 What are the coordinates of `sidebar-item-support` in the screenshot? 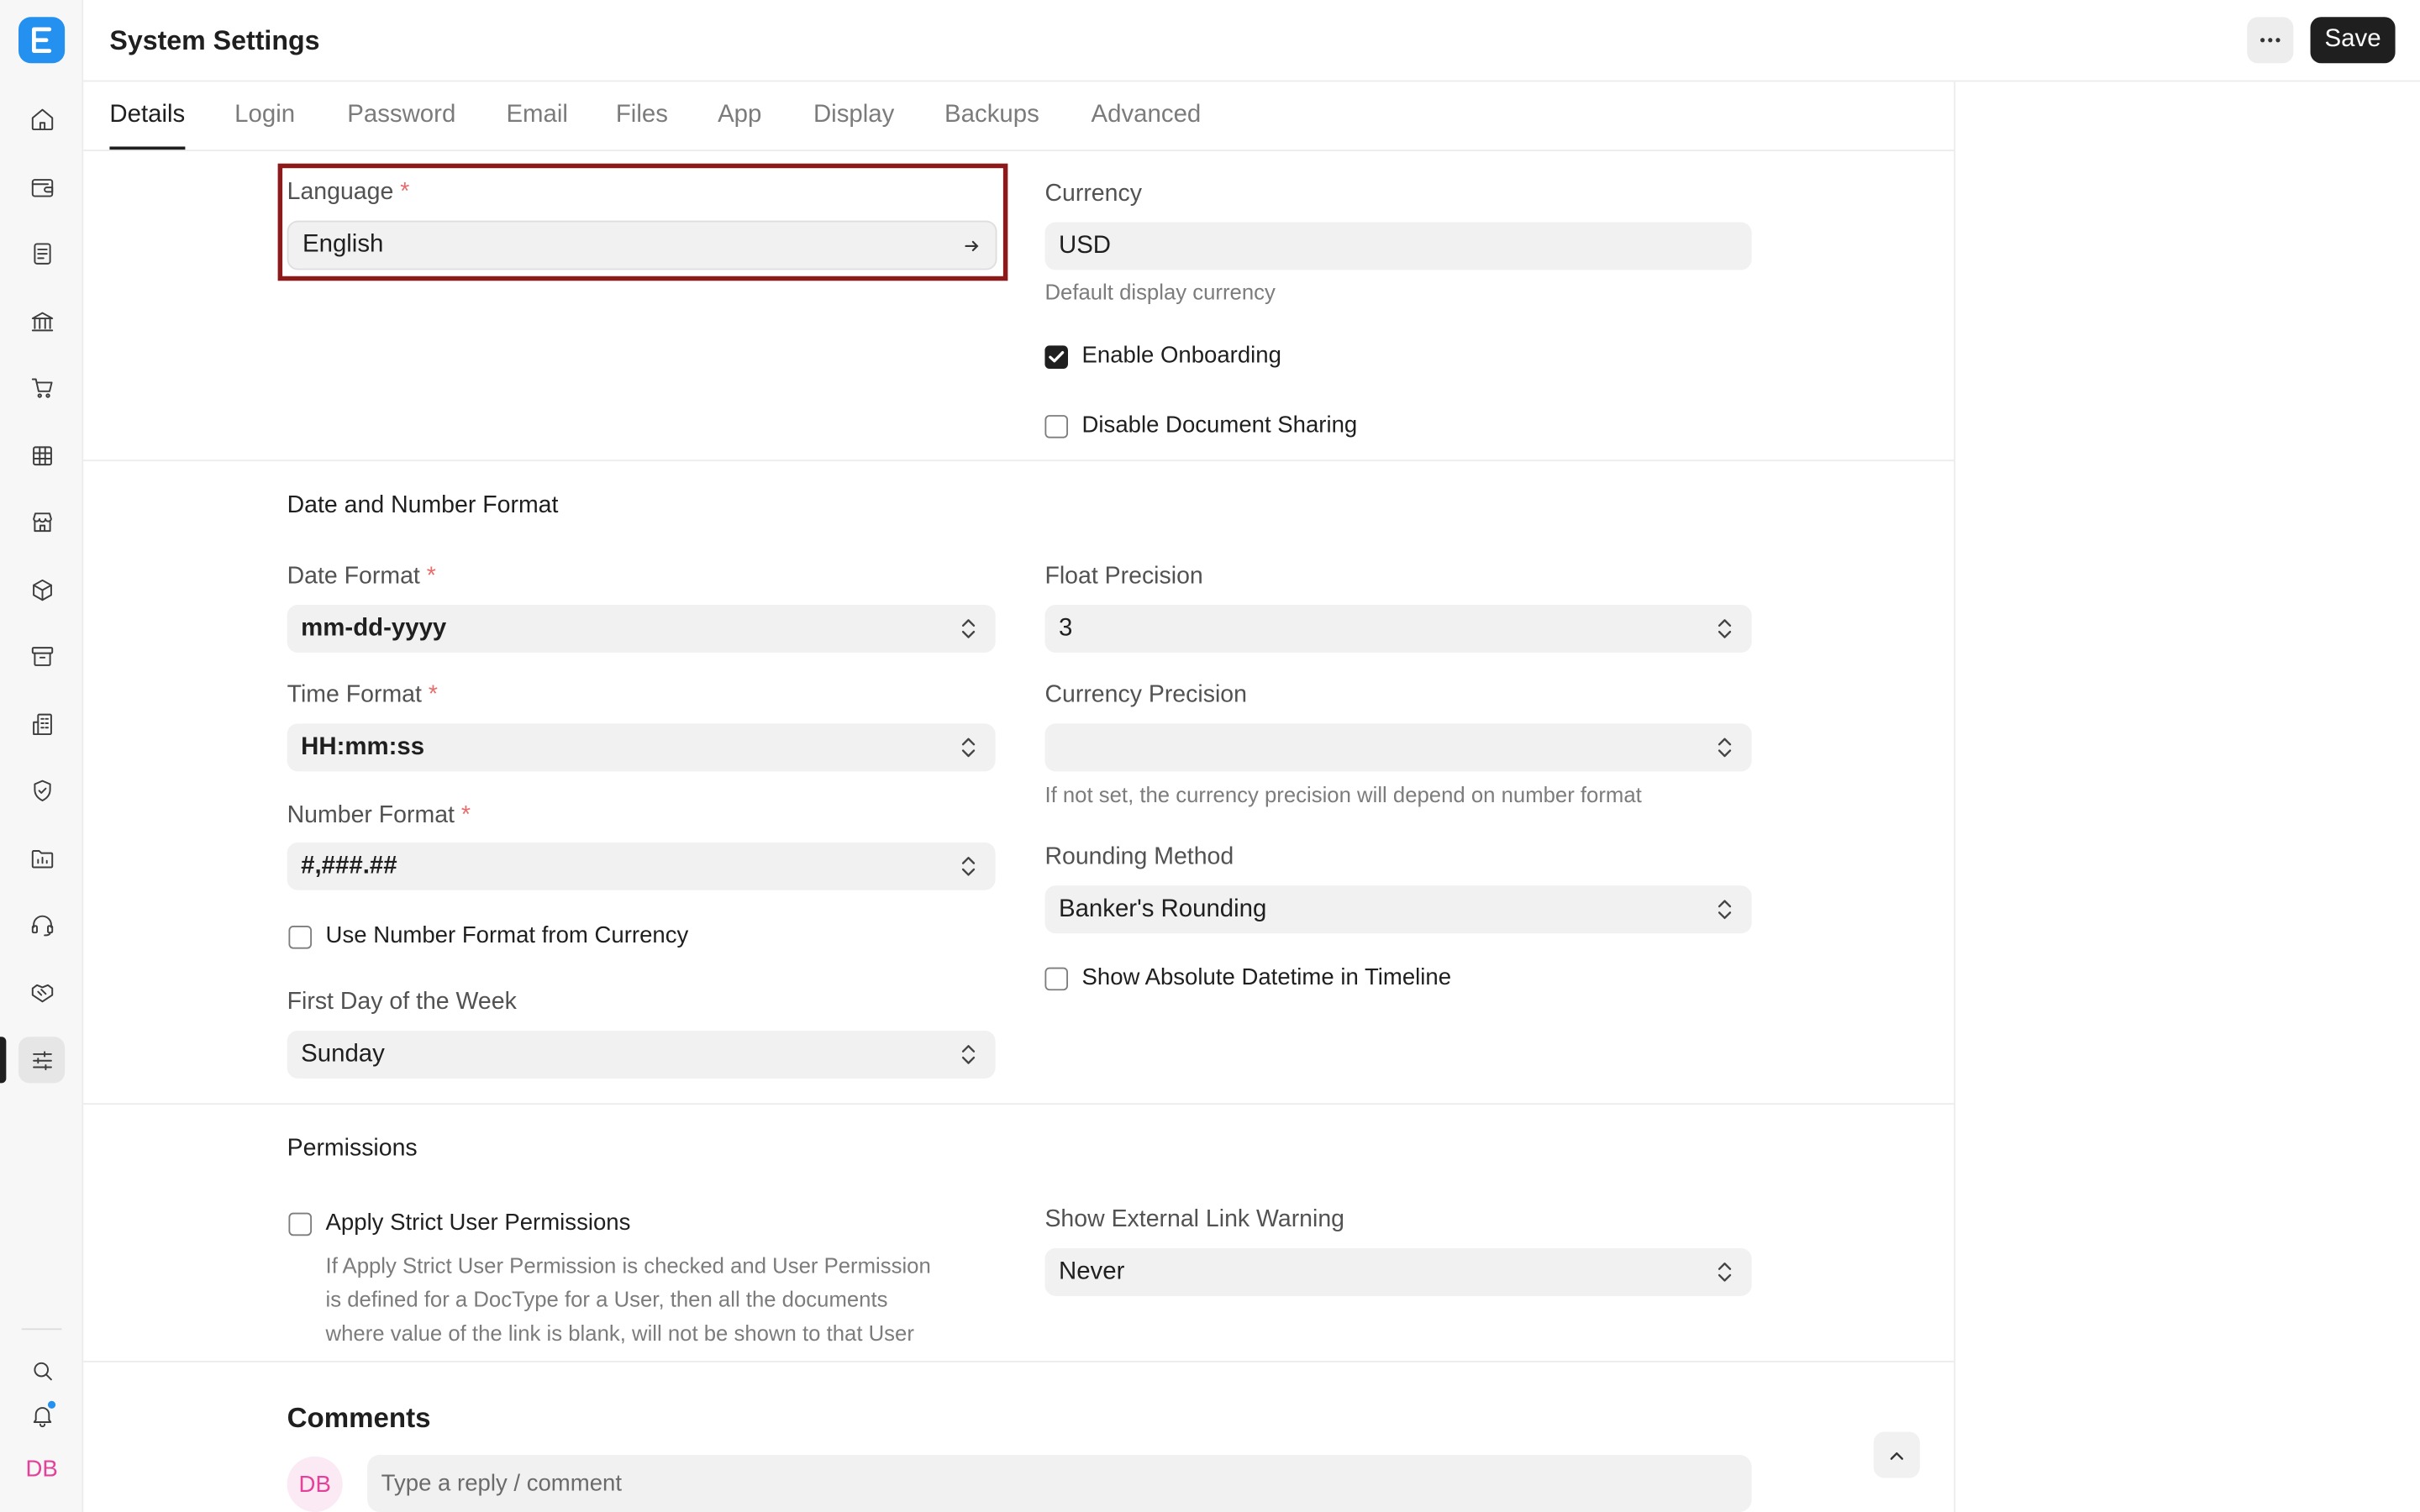 It's located at (41, 924).